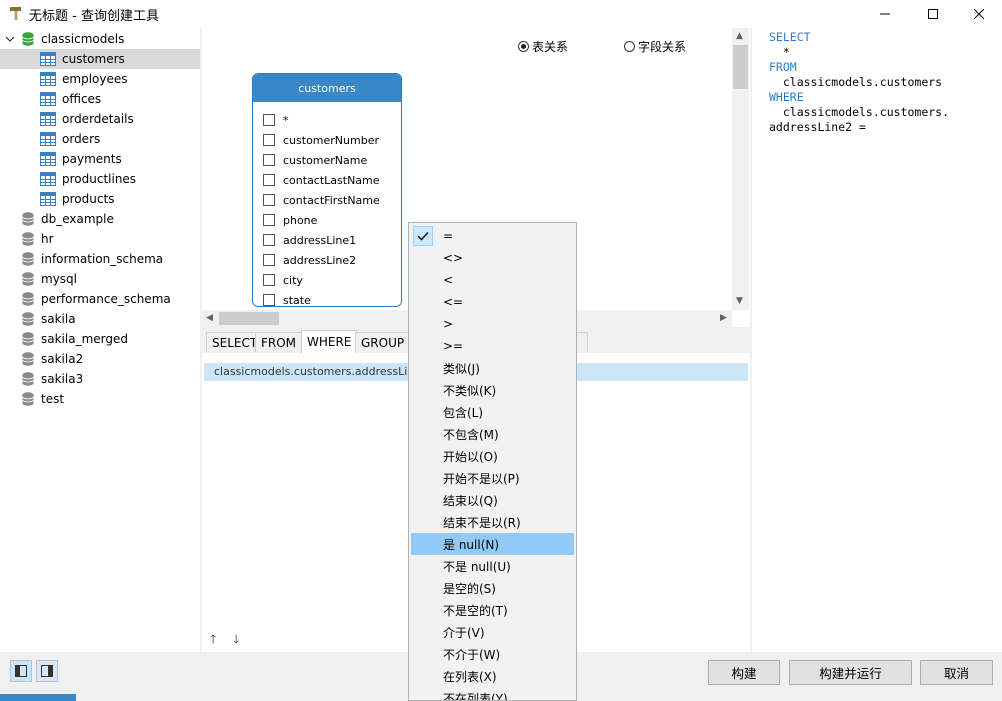 The height and width of the screenshot is (701, 1002). What do you see at coordinates (100, 299) in the screenshot?
I see `tree-item-database: performance_schema` at bounding box center [100, 299].